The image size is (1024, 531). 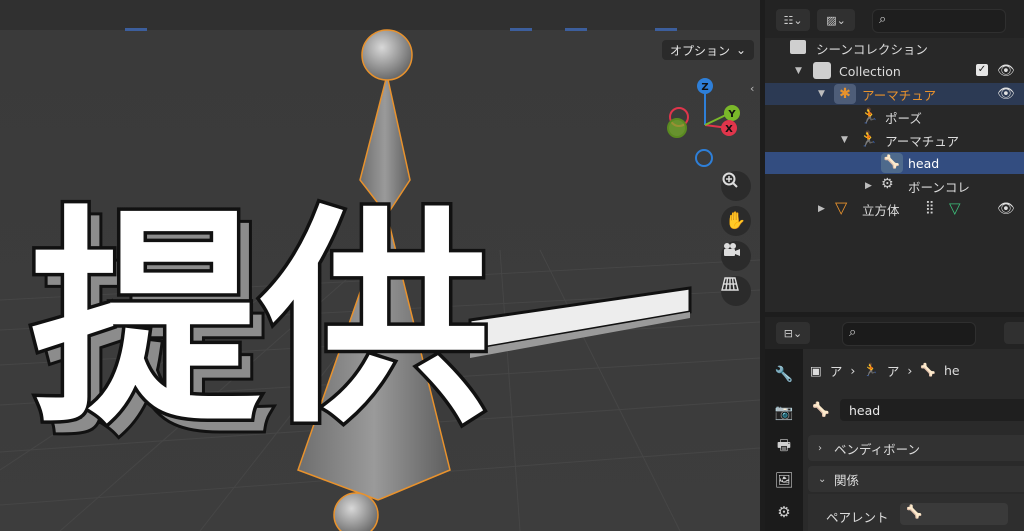 I want to click on outliner-row-scene-collection: シーンコレクション, so click(x=894, y=48).